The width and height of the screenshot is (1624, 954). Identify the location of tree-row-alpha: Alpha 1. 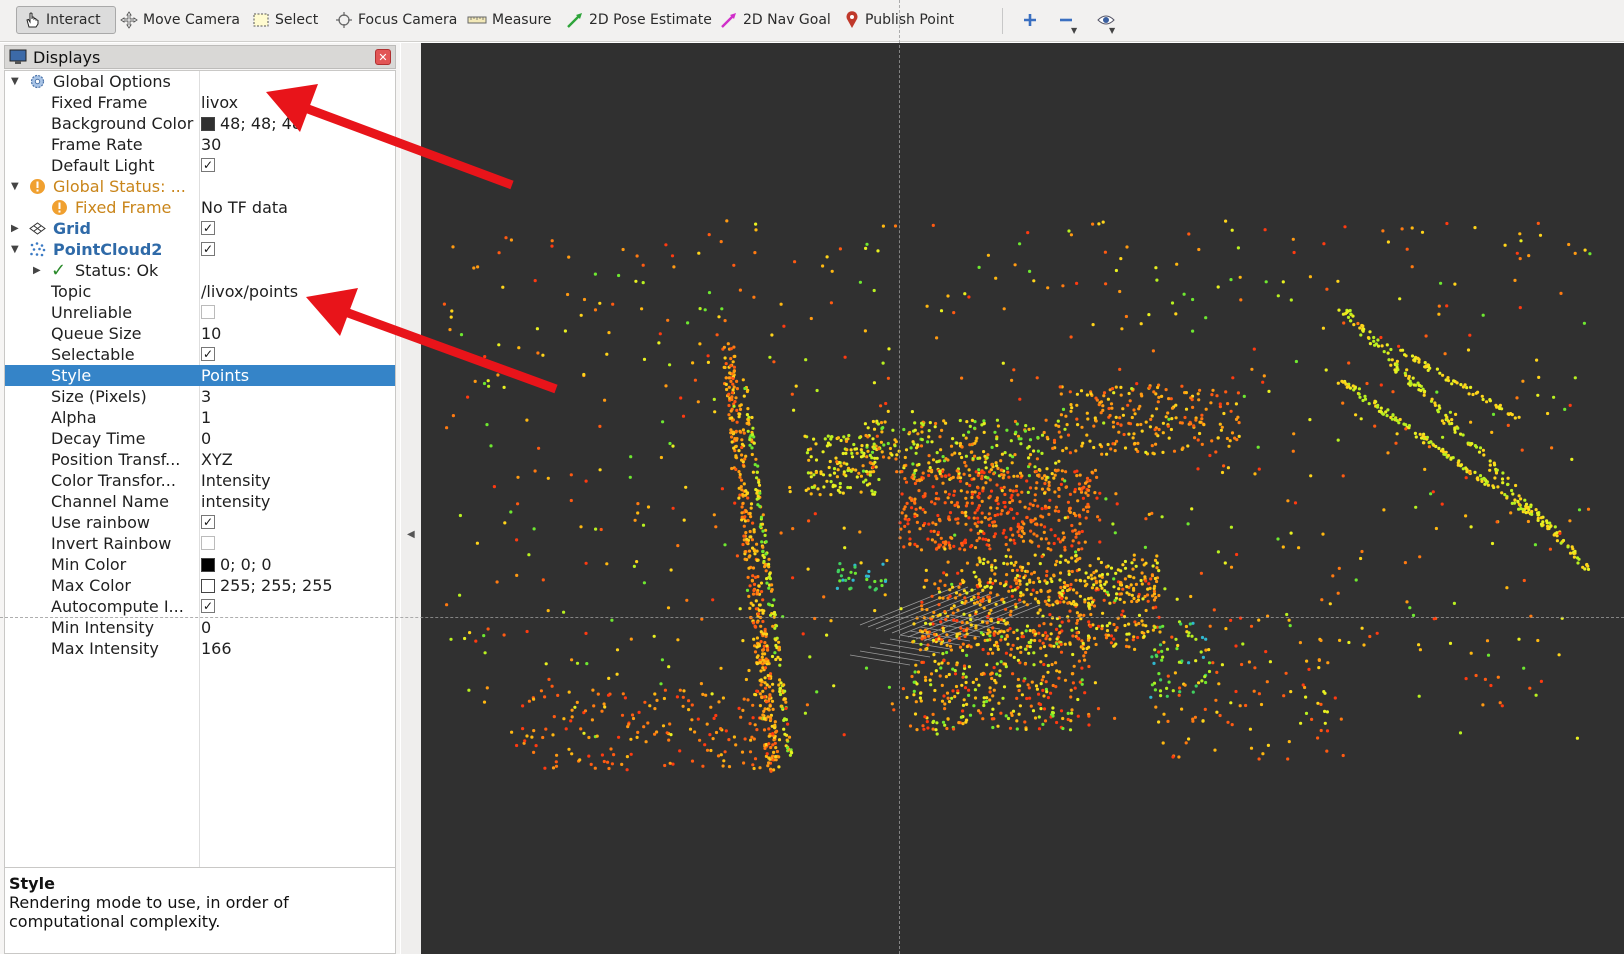
(200, 417).